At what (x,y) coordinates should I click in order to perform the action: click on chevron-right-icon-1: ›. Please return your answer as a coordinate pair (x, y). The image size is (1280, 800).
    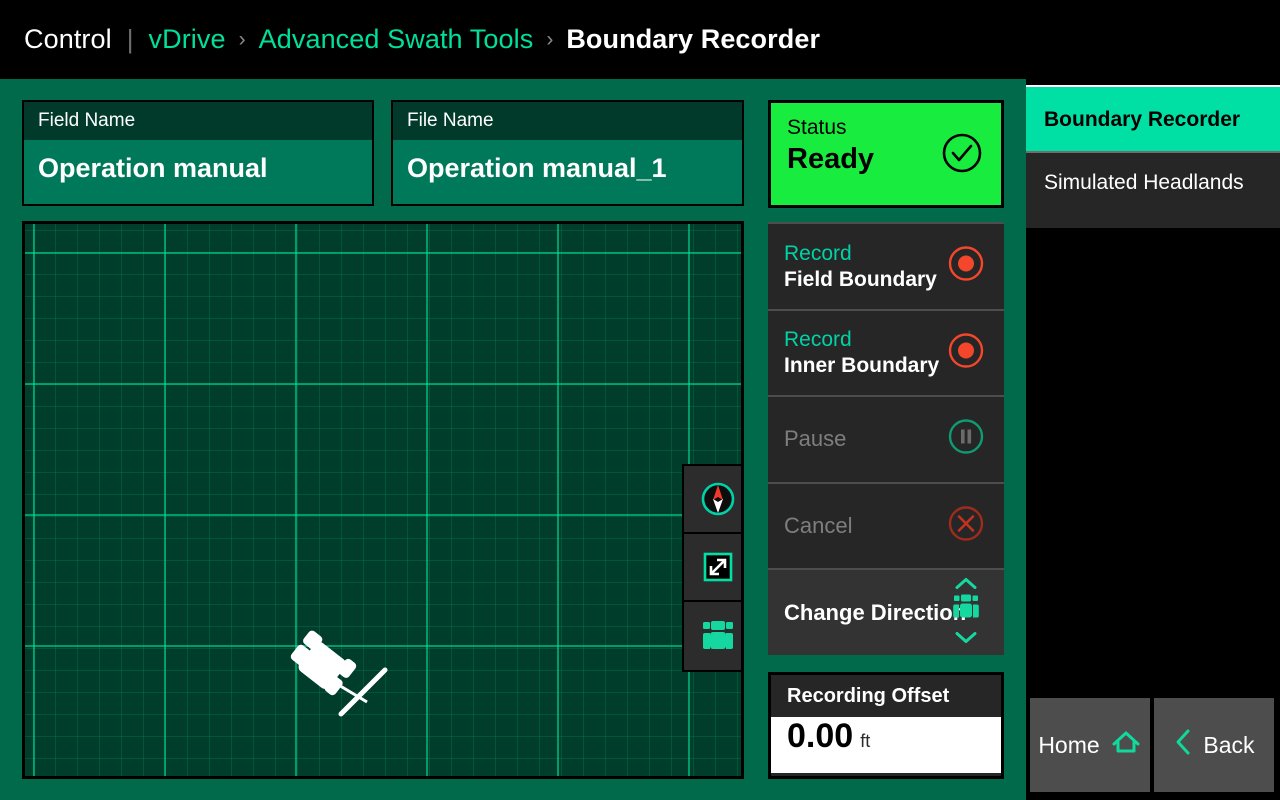
    Looking at the image, I should click on (242, 39).